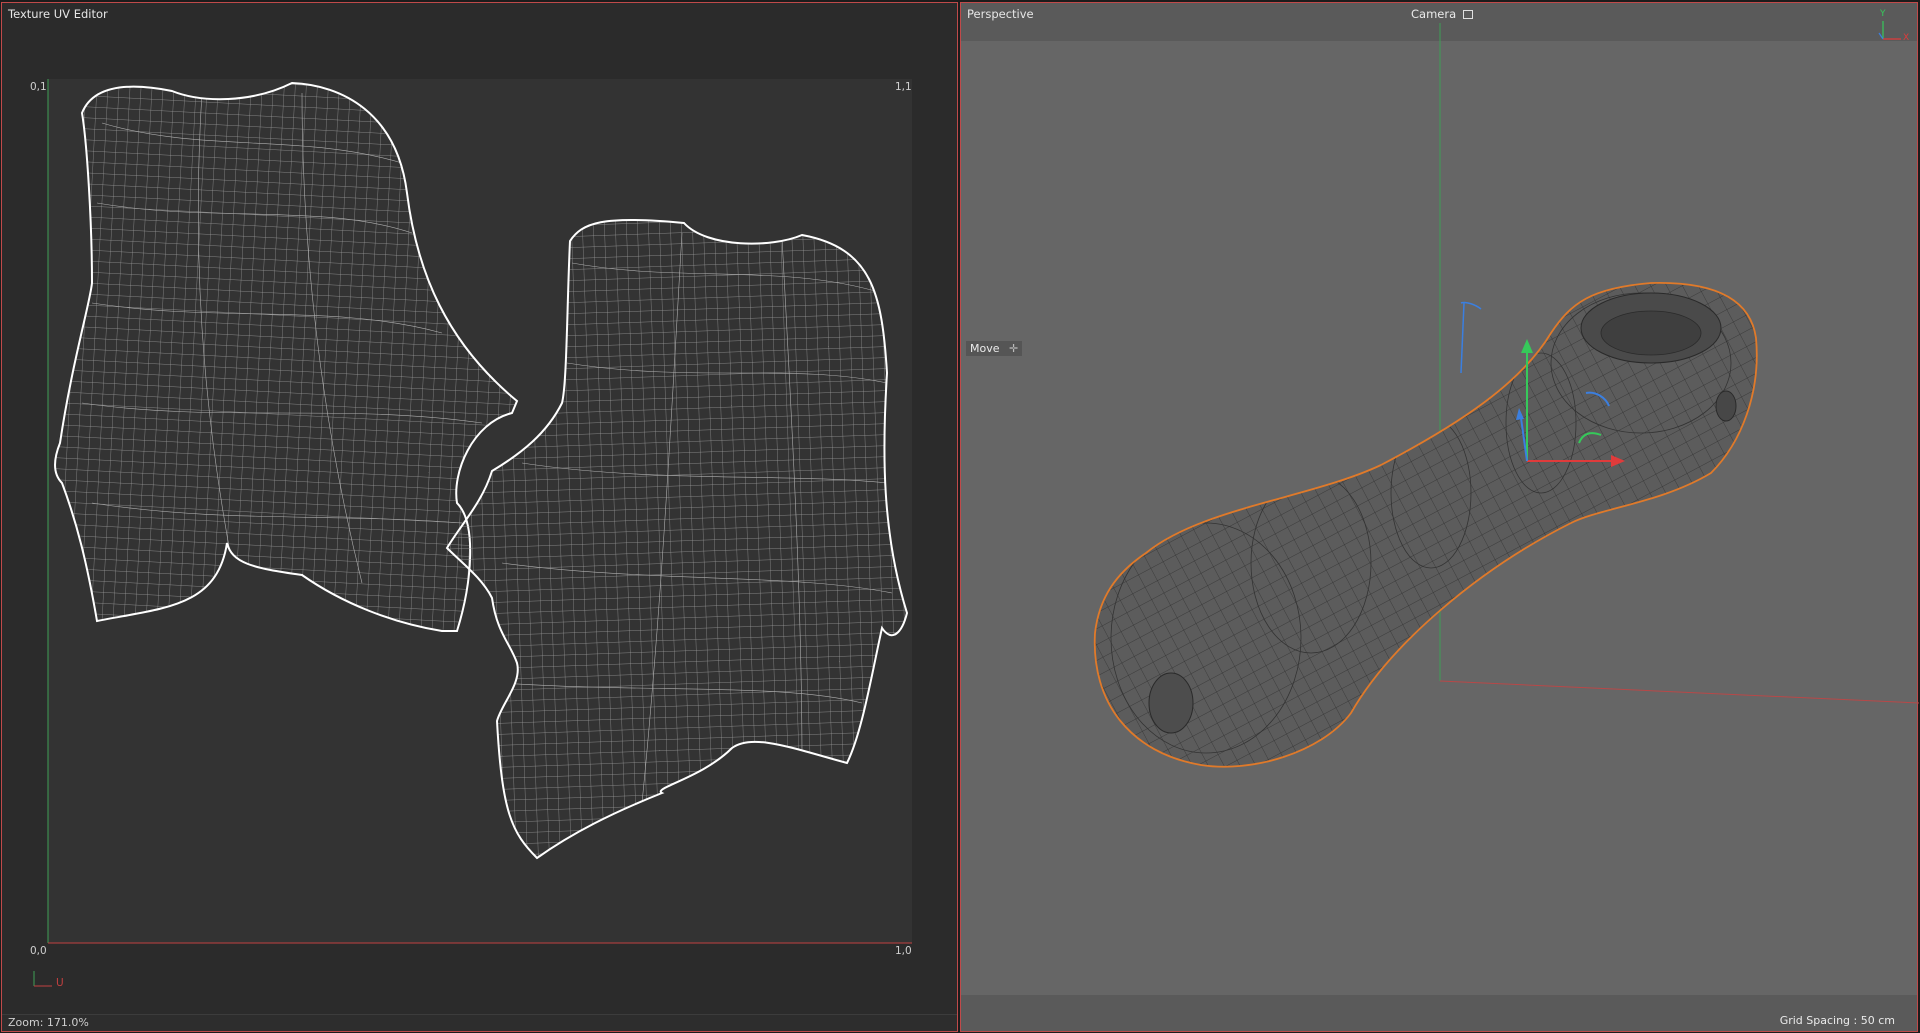 This screenshot has height=1033, width=1920. Describe the element at coordinates (479, 1022) in the screenshot. I see `uv-status-bar: Zoom: 171.0%` at that location.